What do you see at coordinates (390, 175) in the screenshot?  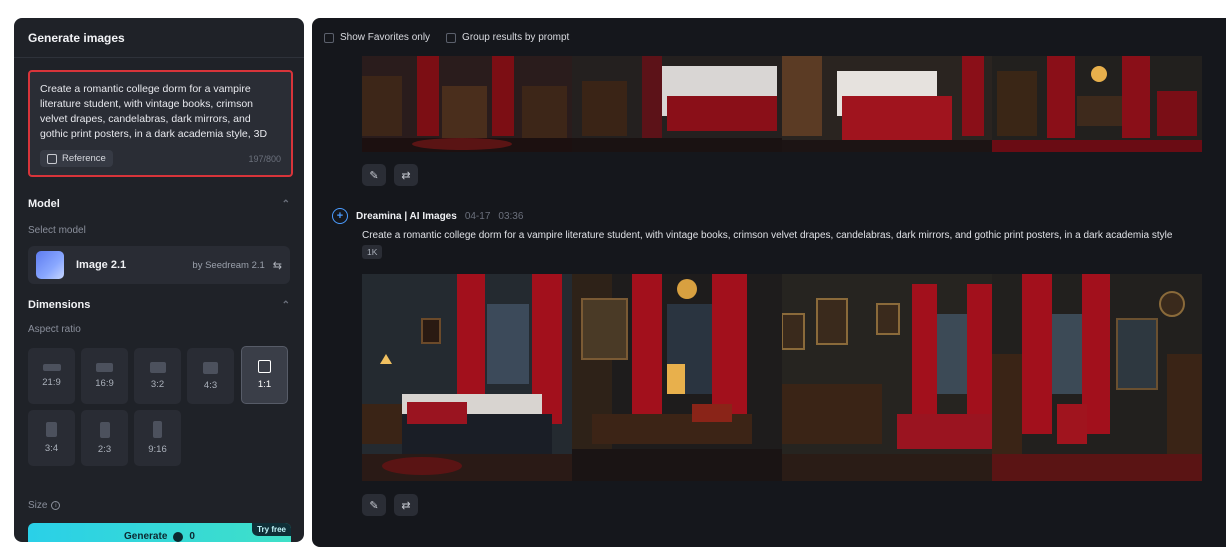 I see `previous-actions: ✎ ⇄` at bounding box center [390, 175].